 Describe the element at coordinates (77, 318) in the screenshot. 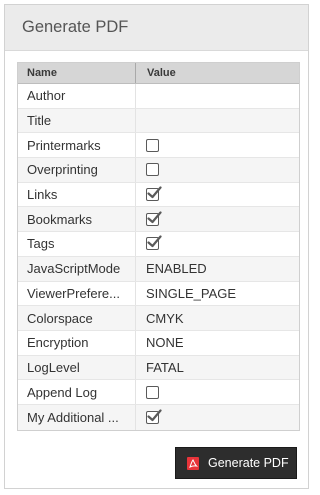

I see `property-name: Colorspace` at that location.